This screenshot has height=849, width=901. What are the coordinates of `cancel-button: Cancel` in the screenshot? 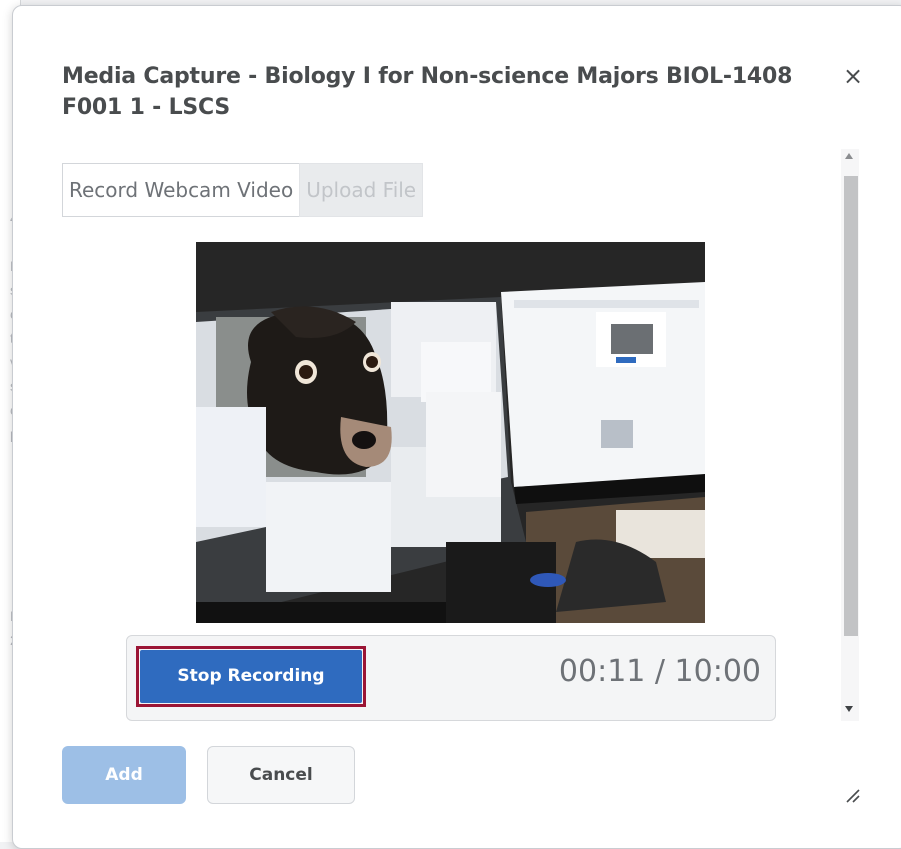 It's located at (281, 775).